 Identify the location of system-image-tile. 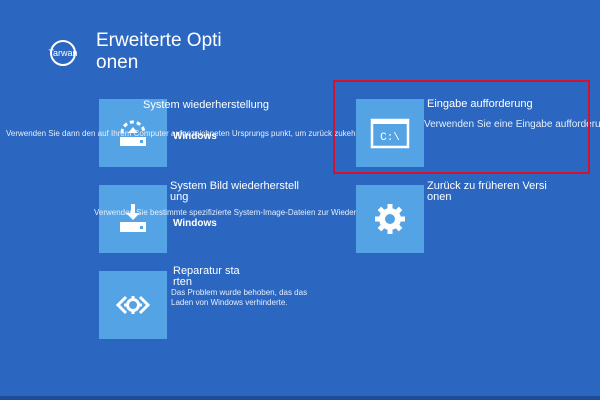
(133, 219).